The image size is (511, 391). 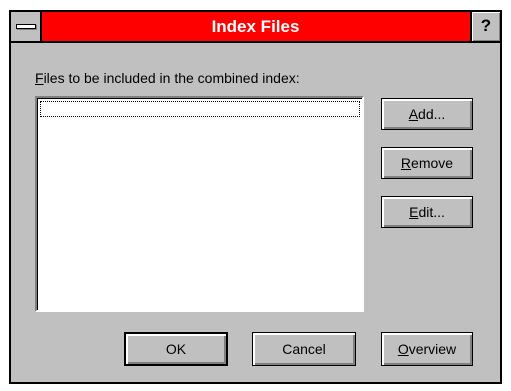 I want to click on system-menu-button, so click(x=26, y=26).